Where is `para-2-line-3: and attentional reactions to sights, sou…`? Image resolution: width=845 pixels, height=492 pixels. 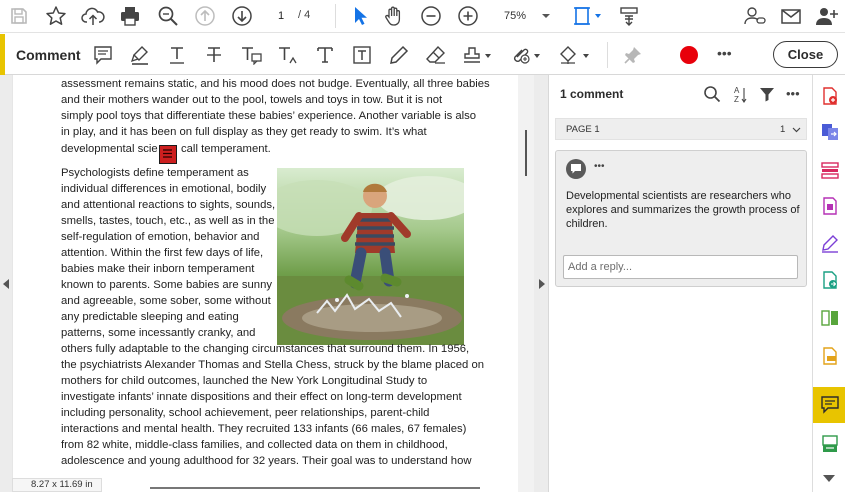
para-2-line-3: and attentional reactions to sights, sou… is located at coordinates (168, 205).